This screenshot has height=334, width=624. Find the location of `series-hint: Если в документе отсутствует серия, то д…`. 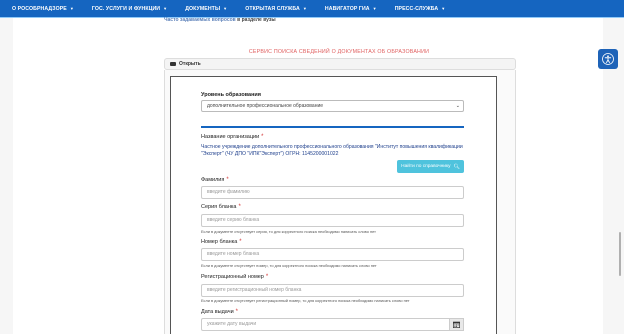

series-hint: Если в документе отсутствует серия, то д… is located at coordinates (288, 231).